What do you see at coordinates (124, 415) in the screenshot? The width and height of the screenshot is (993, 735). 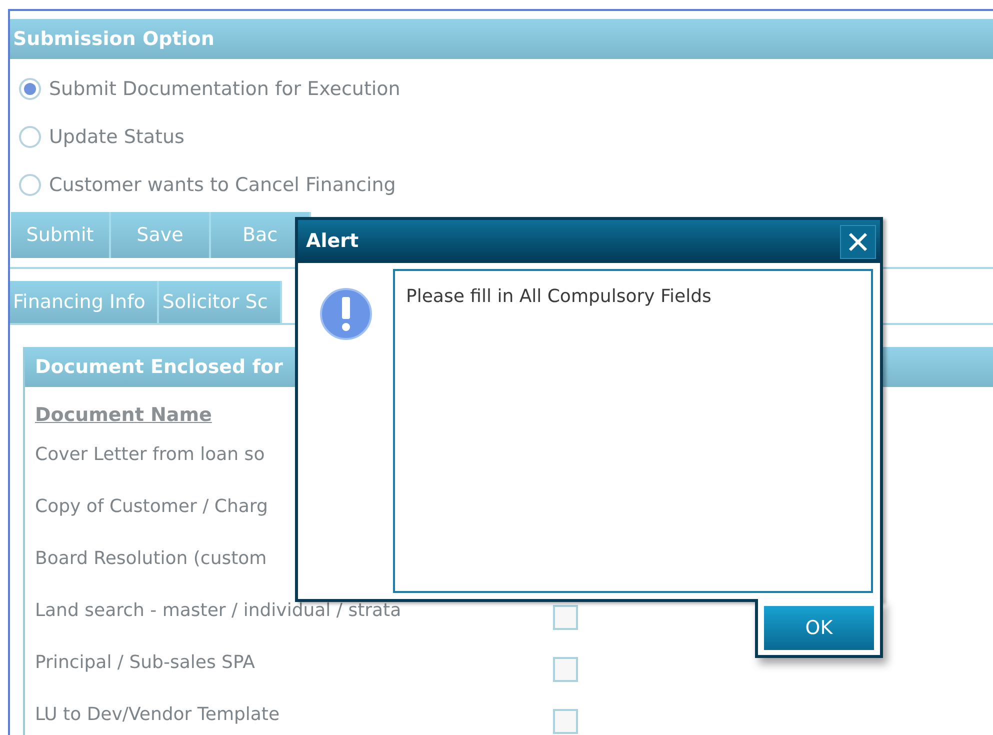 I see `column-header: Document Name` at bounding box center [124, 415].